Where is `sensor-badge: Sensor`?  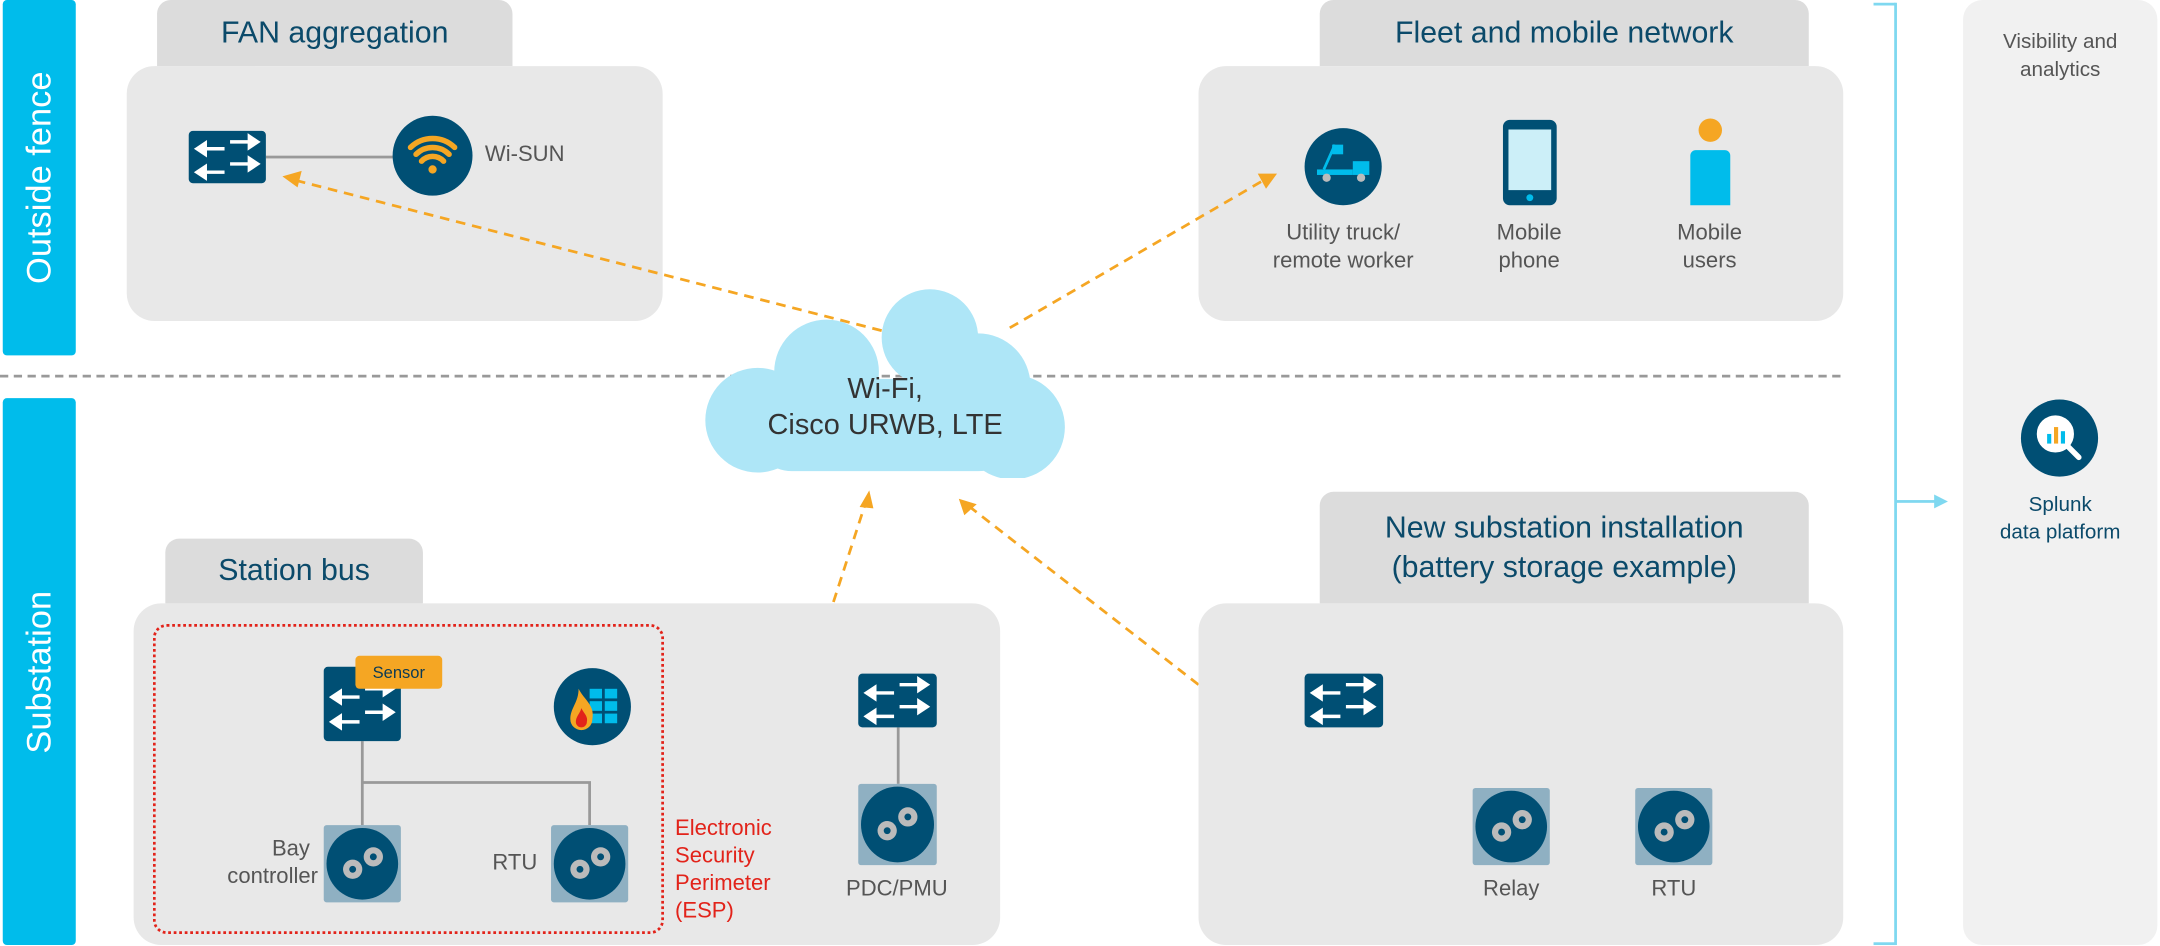
sensor-badge: Sensor is located at coordinates (399, 672).